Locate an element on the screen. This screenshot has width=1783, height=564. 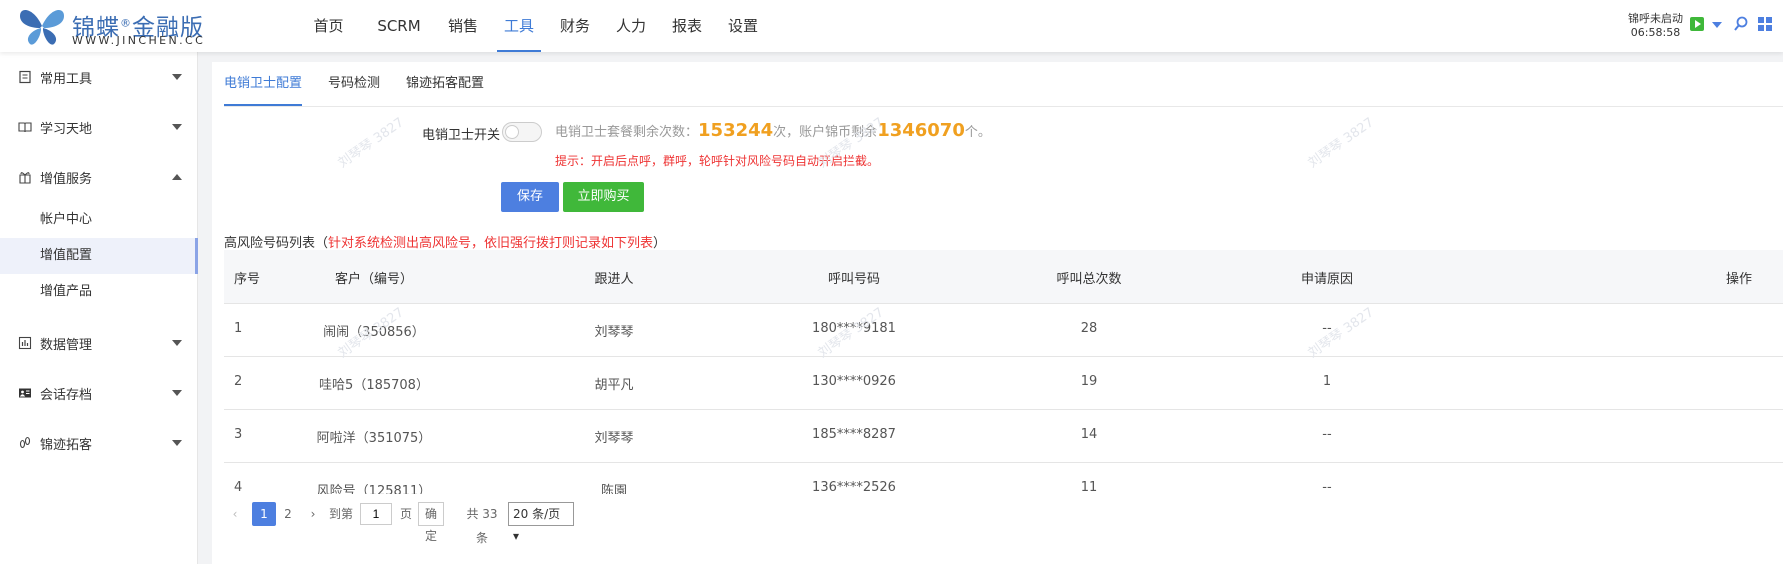
sidebar-item-common-tools: 常用工具 is located at coordinates (99, 77).